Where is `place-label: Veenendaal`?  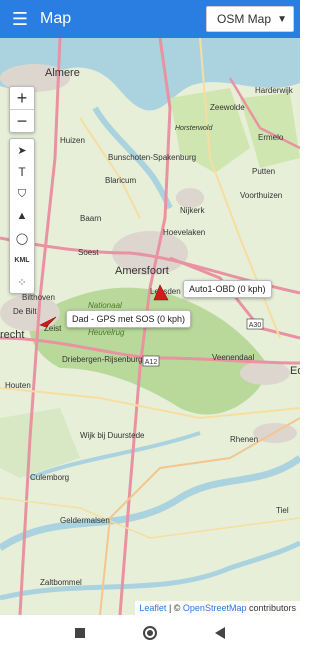
place-label: Veenendaal is located at coordinates (233, 357).